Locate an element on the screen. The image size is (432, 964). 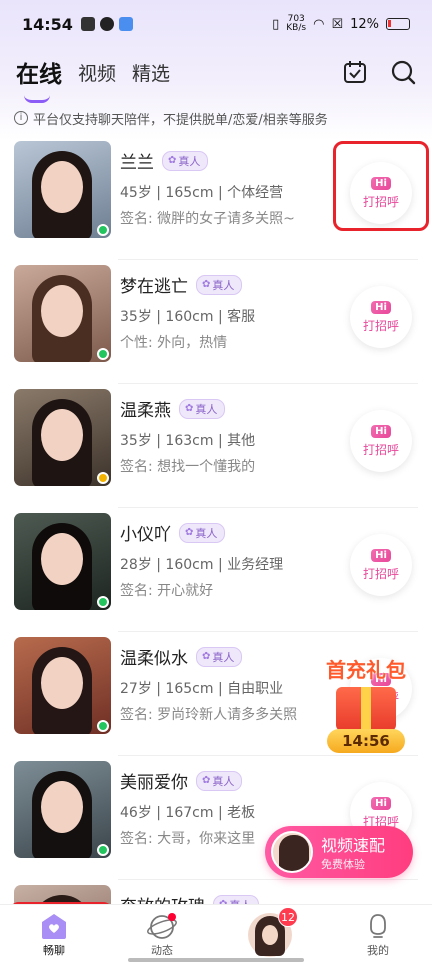
chat-home-icon is located at coordinates (54, 926).